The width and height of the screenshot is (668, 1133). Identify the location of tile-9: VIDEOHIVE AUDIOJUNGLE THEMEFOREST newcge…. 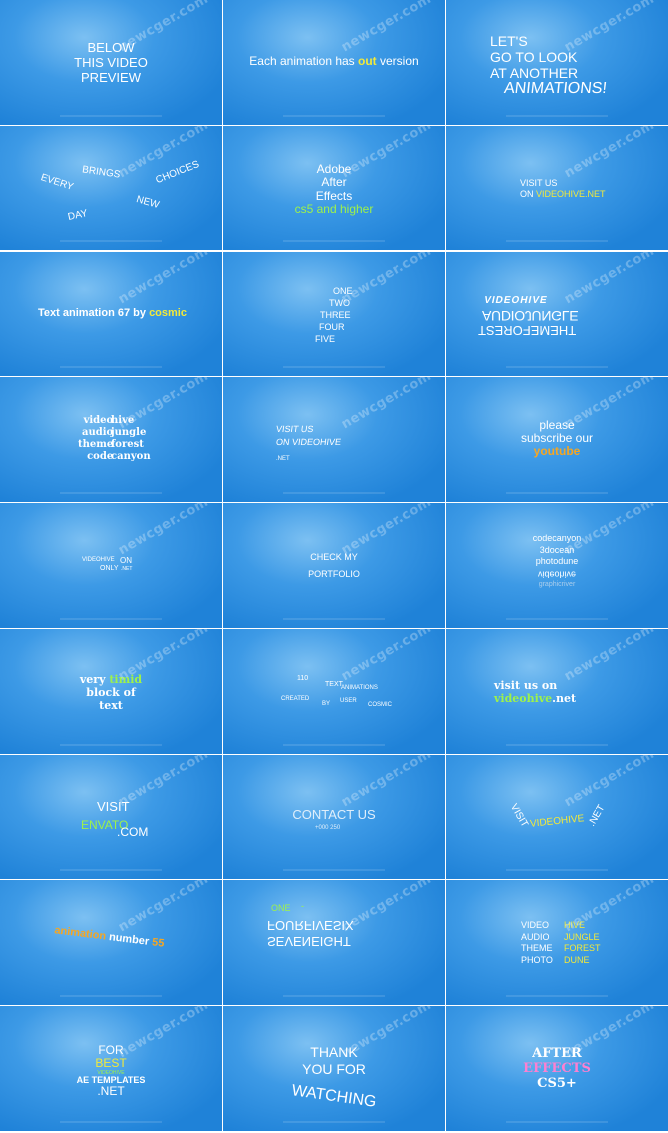
(557, 314).